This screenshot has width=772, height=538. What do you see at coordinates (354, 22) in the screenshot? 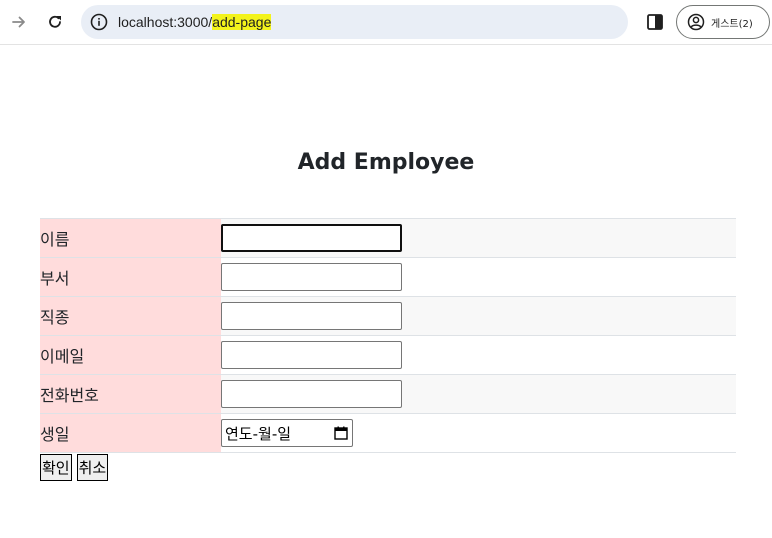
I see `address-bar: localhost:3000/add-page` at bounding box center [354, 22].